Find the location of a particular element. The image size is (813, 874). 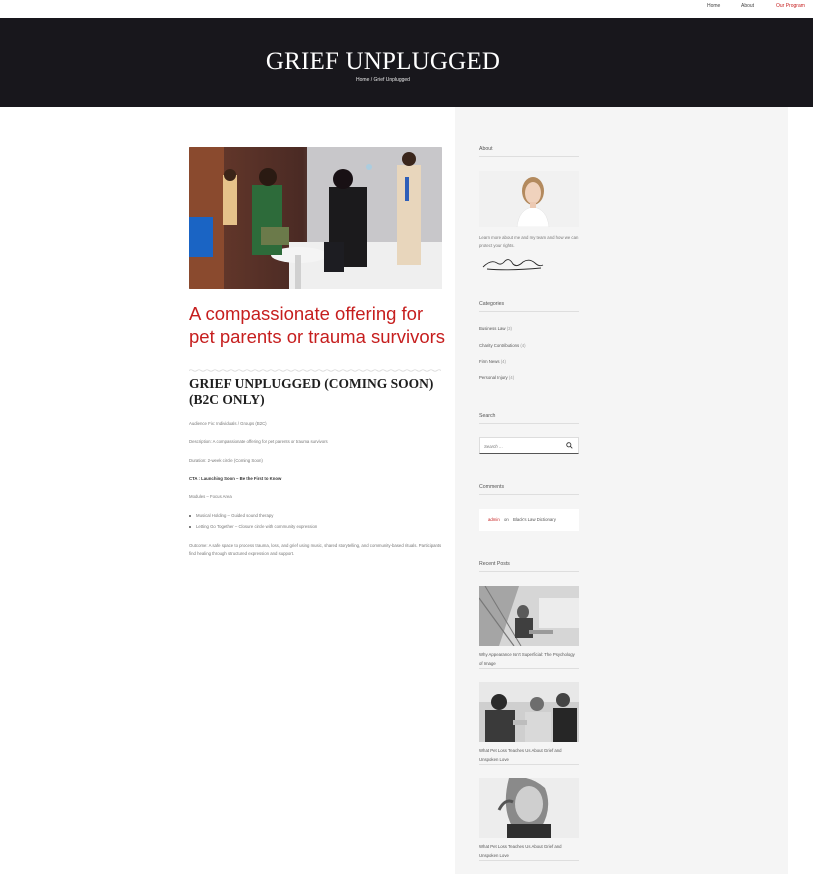

category-item: Firm News (4) is located at coordinates (492, 361).